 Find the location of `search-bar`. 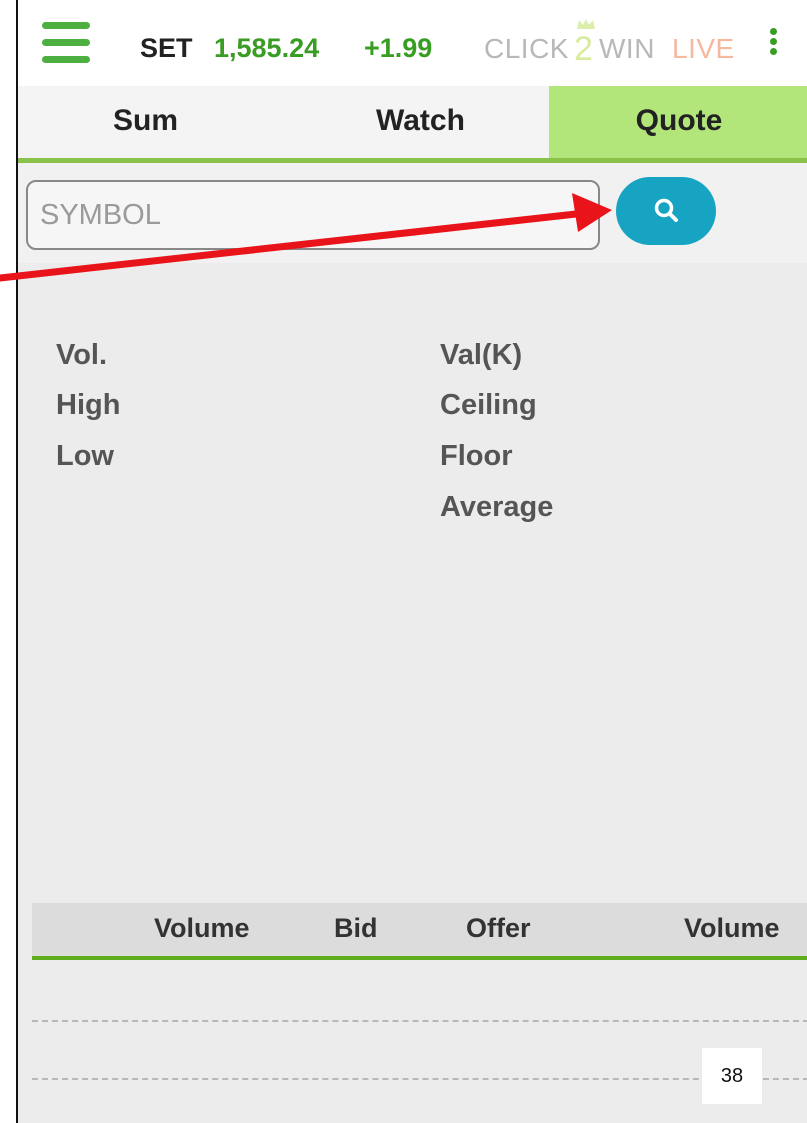

search-bar is located at coordinates (412, 213).